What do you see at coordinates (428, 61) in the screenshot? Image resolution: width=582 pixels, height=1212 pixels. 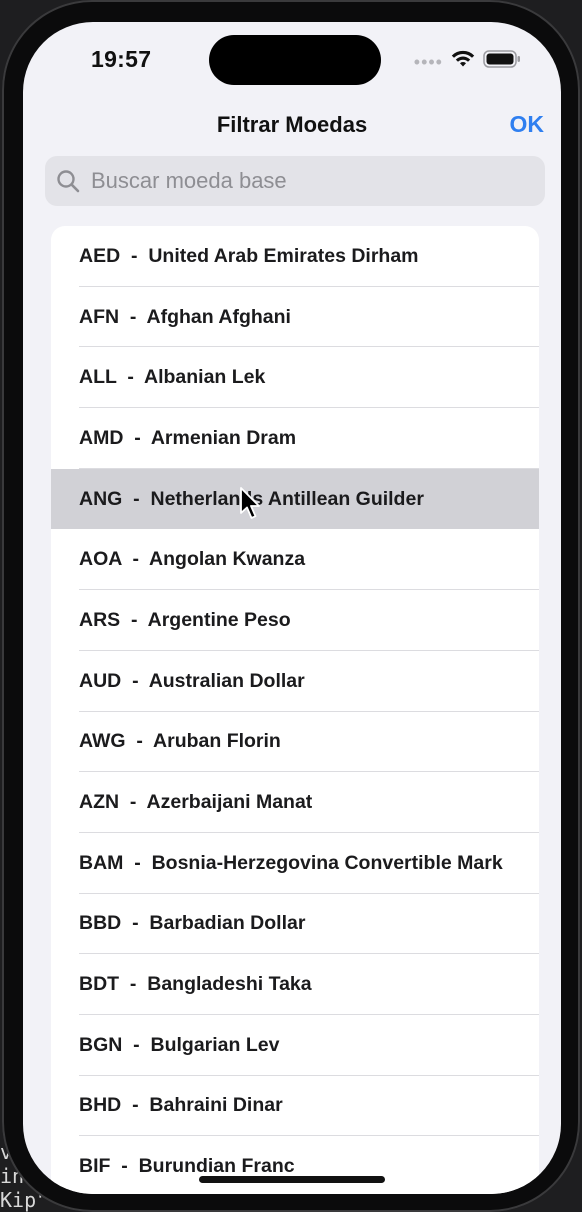 I see `cellular-signal-icon: ••••` at bounding box center [428, 61].